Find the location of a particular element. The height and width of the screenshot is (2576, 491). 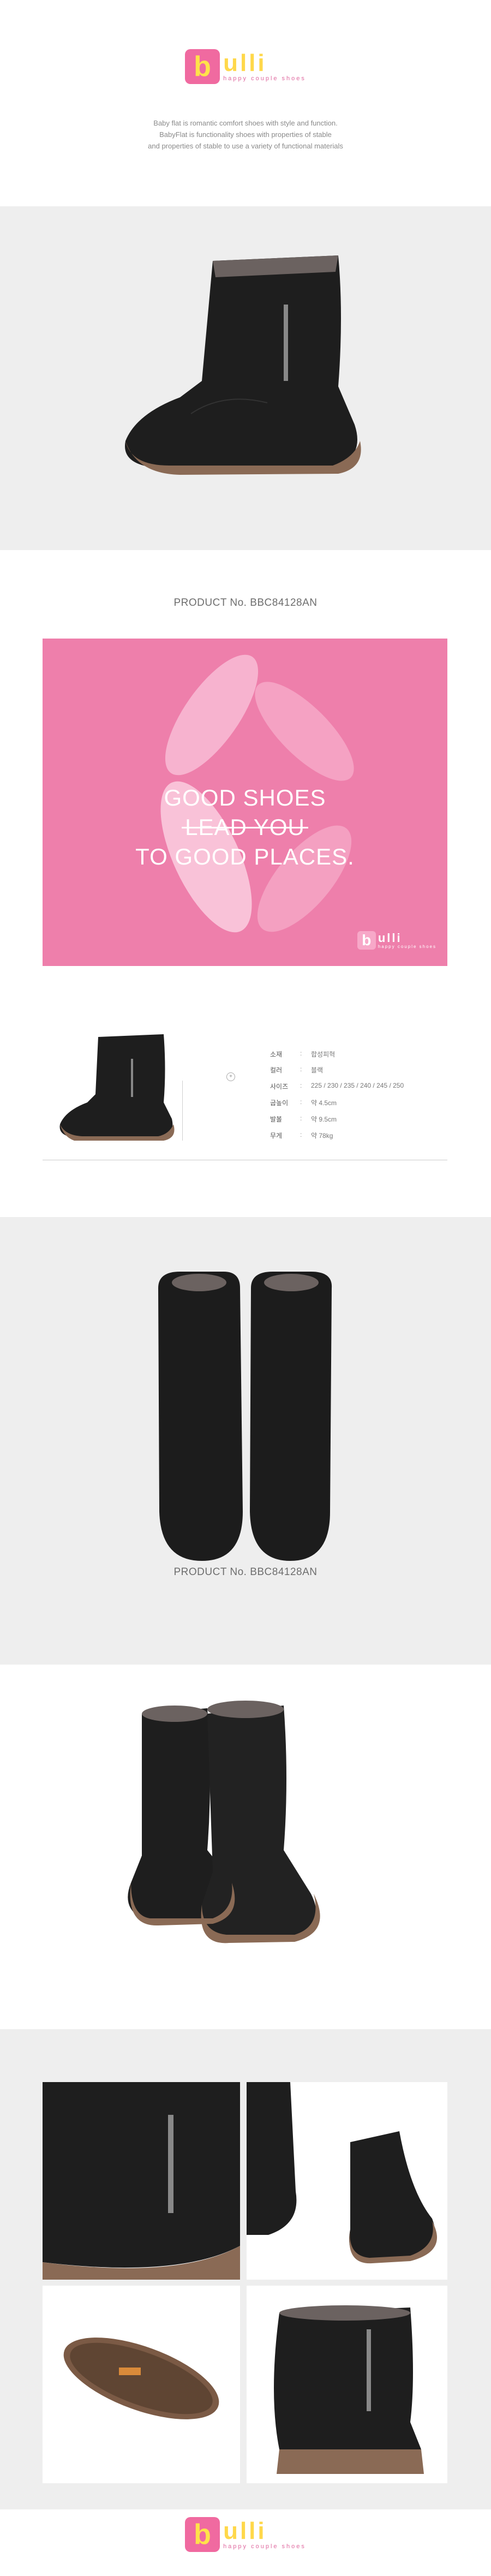

zoom-icon: + is located at coordinates (231, 1076).